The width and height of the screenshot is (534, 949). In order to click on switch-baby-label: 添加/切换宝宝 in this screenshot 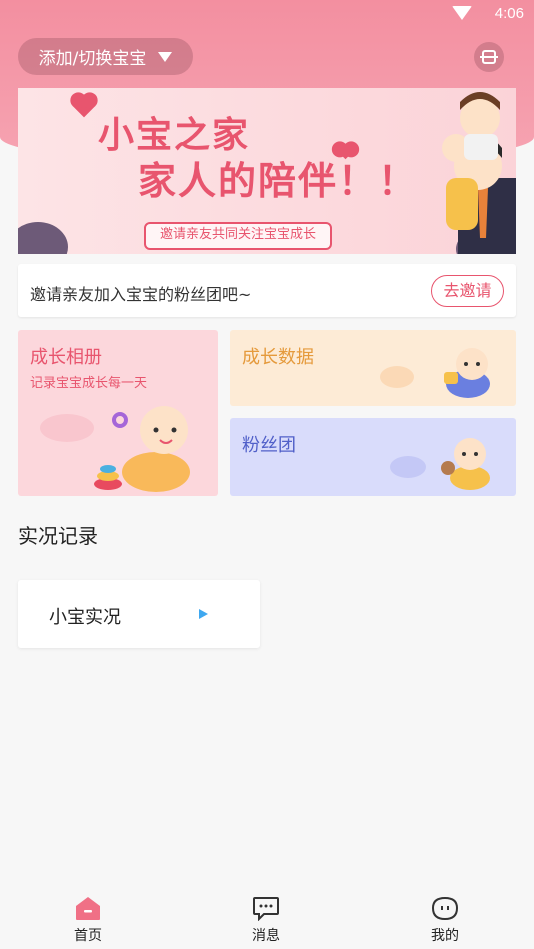, I will do `click(92, 59)`.